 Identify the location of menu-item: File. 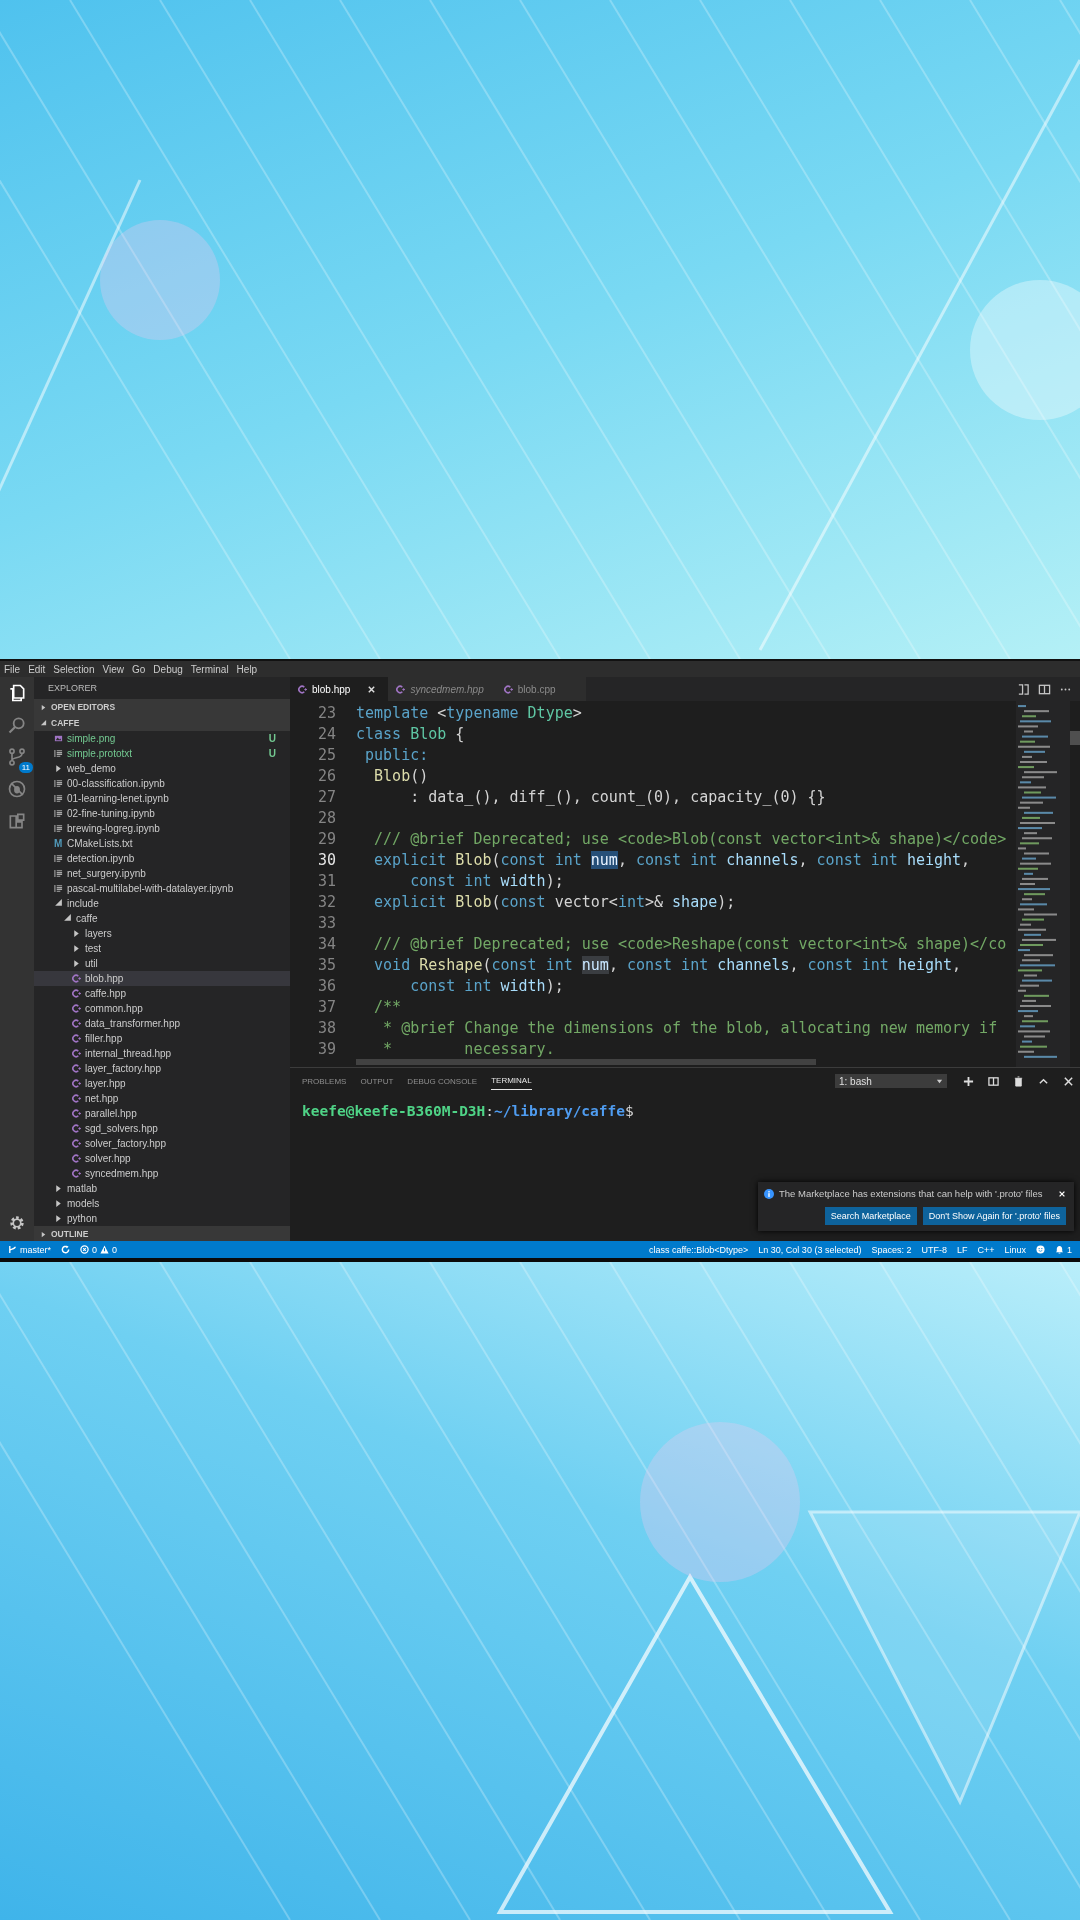
(12, 669).